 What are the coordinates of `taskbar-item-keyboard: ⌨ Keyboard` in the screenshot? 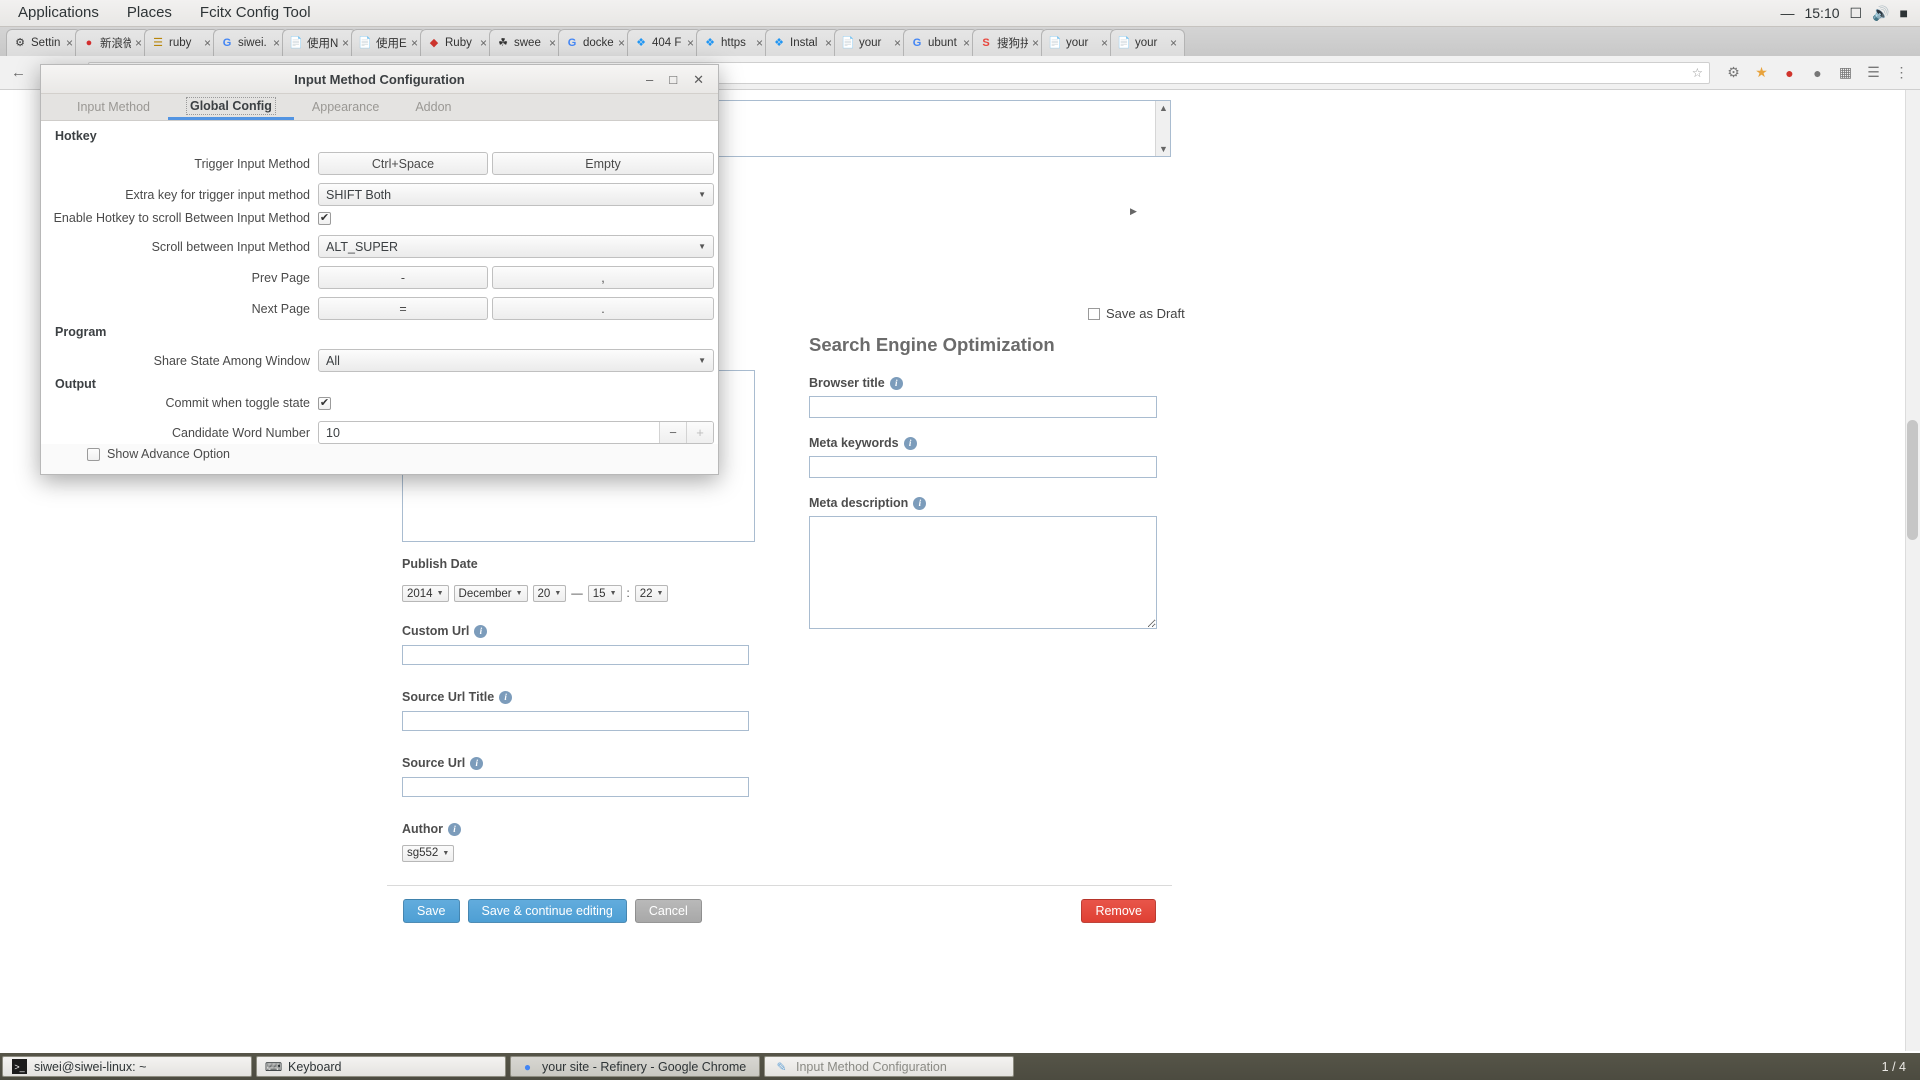 It's located at (381, 1066).